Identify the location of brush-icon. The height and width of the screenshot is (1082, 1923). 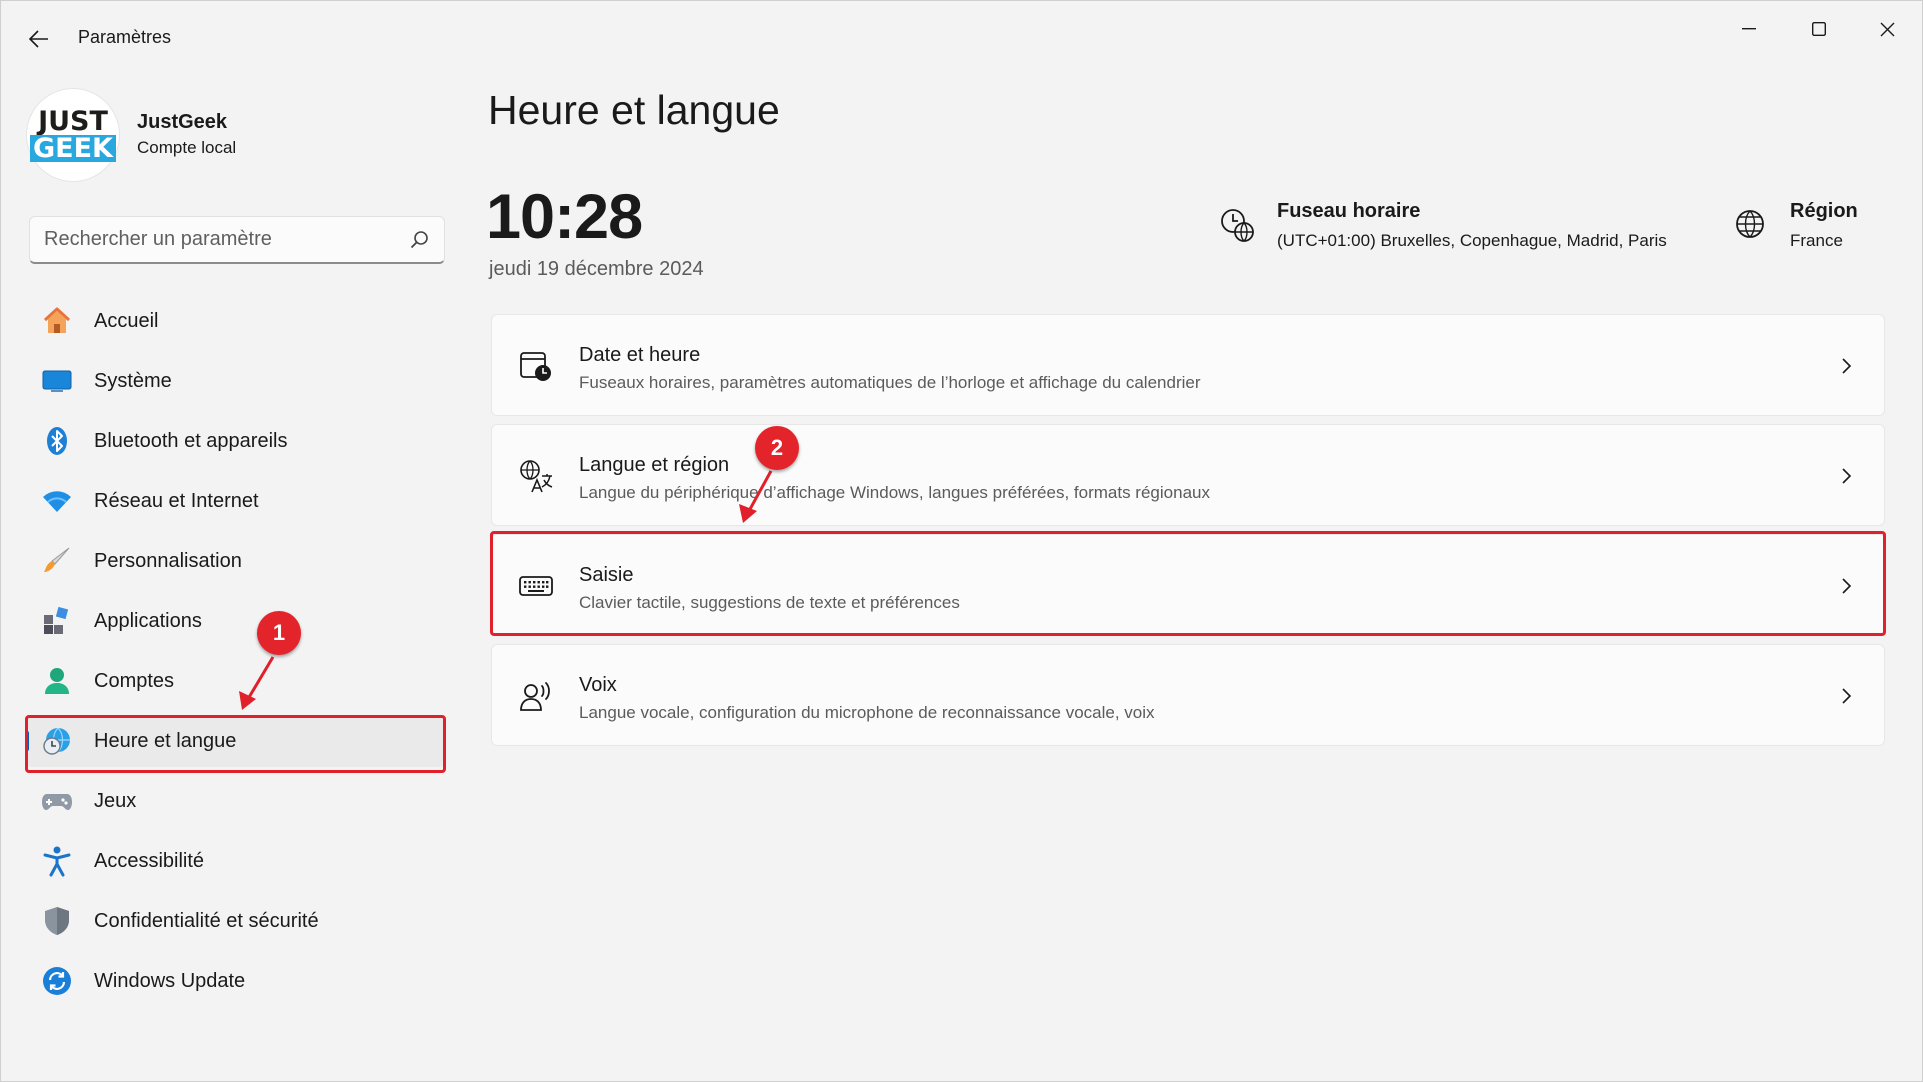
(57, 561).